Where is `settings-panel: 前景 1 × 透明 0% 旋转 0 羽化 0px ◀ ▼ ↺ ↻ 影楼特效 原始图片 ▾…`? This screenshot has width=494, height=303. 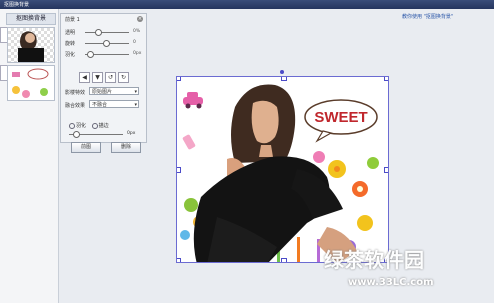
settings-panel: 前景 1 × 透明 0% 旋转 0 羽化 0px ◀ ▼ ↺ ↻ 影楼特效 原始图片 ▾… is located at coordinates (103, 83).